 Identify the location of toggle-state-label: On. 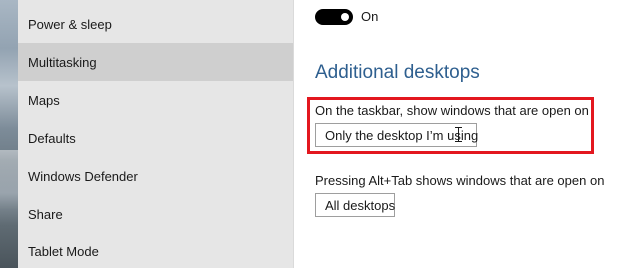
(370, 16).